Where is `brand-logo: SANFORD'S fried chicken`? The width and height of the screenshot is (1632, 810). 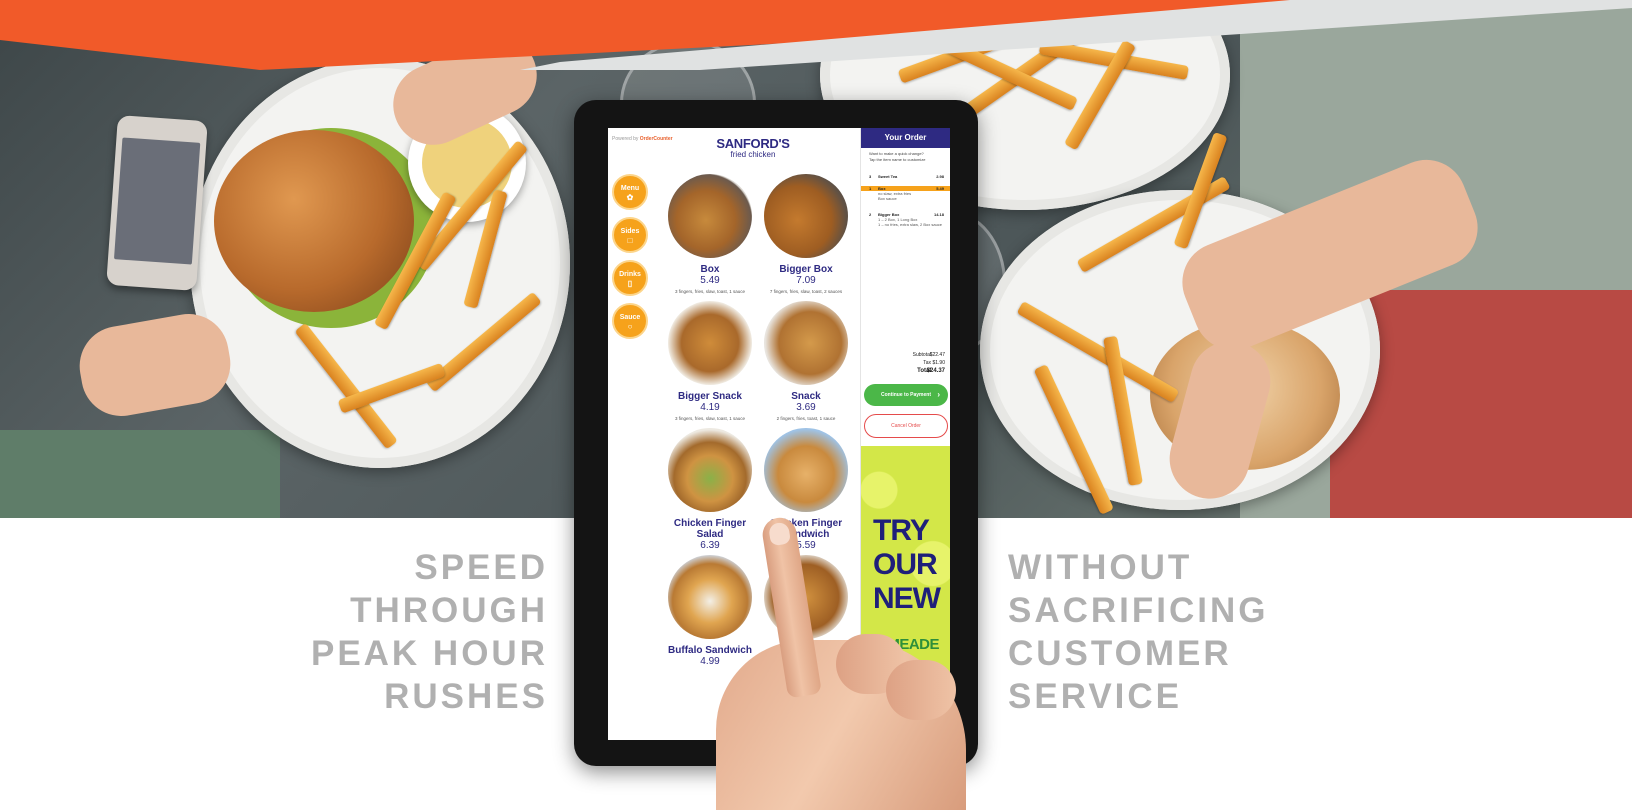 brand-logo: SANFORD'S fried chicken is located at coordinates (753, 147).